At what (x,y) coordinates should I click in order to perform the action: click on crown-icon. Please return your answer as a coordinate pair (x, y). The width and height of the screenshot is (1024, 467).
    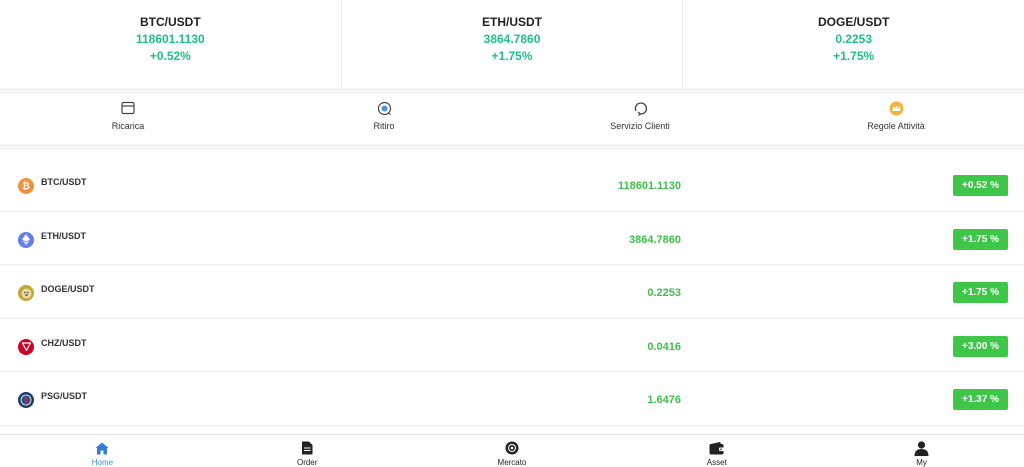
    Looking at the image, I should click on (896, 108).